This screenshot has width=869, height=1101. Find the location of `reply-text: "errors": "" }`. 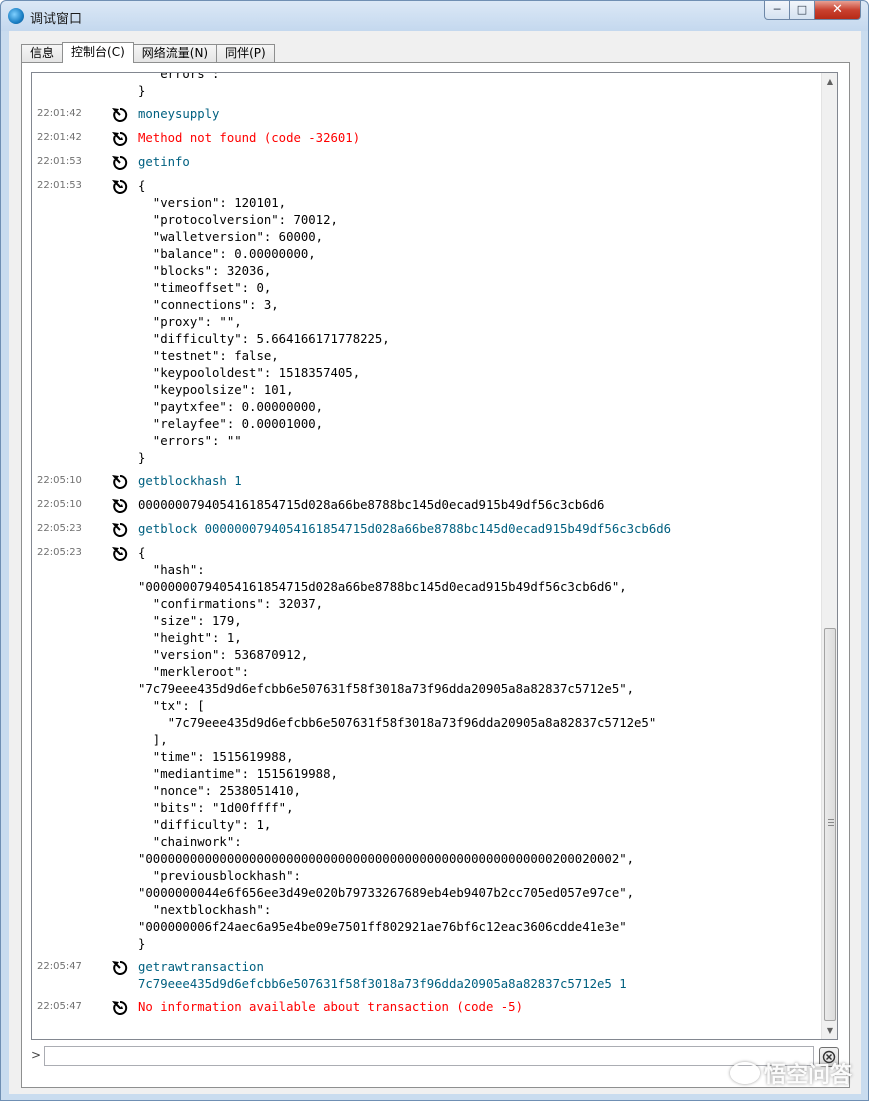

reply-text: "errors": "" } is located at coordinates (190, 85).